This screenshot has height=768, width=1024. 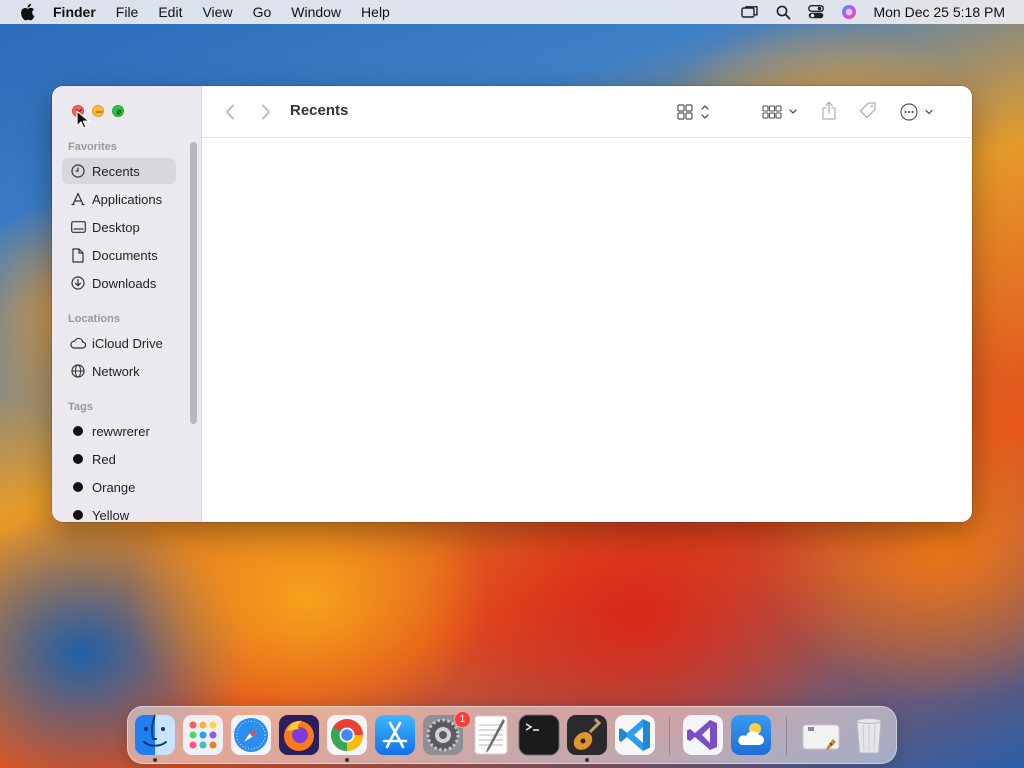 What do you see at coordinates (539, 735) in the screenshot?
I see `terminal-icon` at bounding box center [539, 735].